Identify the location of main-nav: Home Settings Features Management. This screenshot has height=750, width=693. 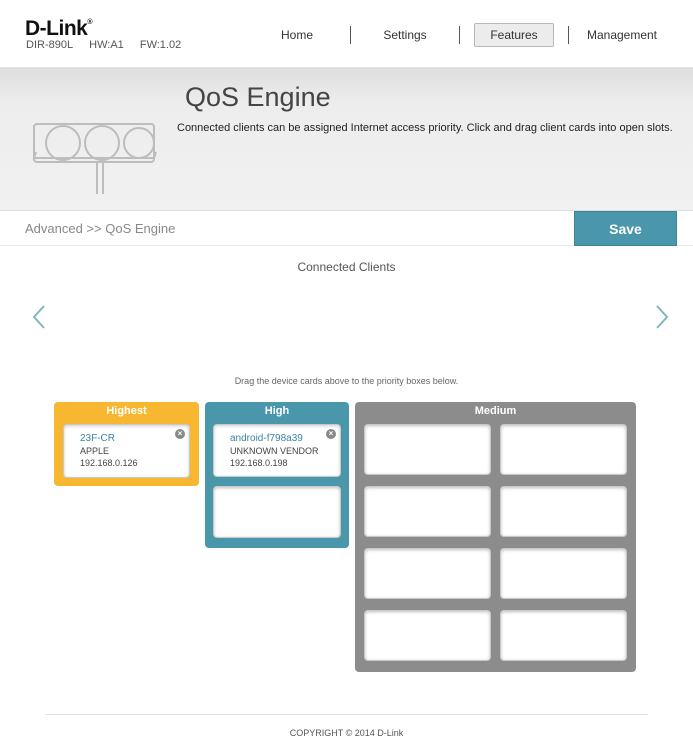
(346, 35).